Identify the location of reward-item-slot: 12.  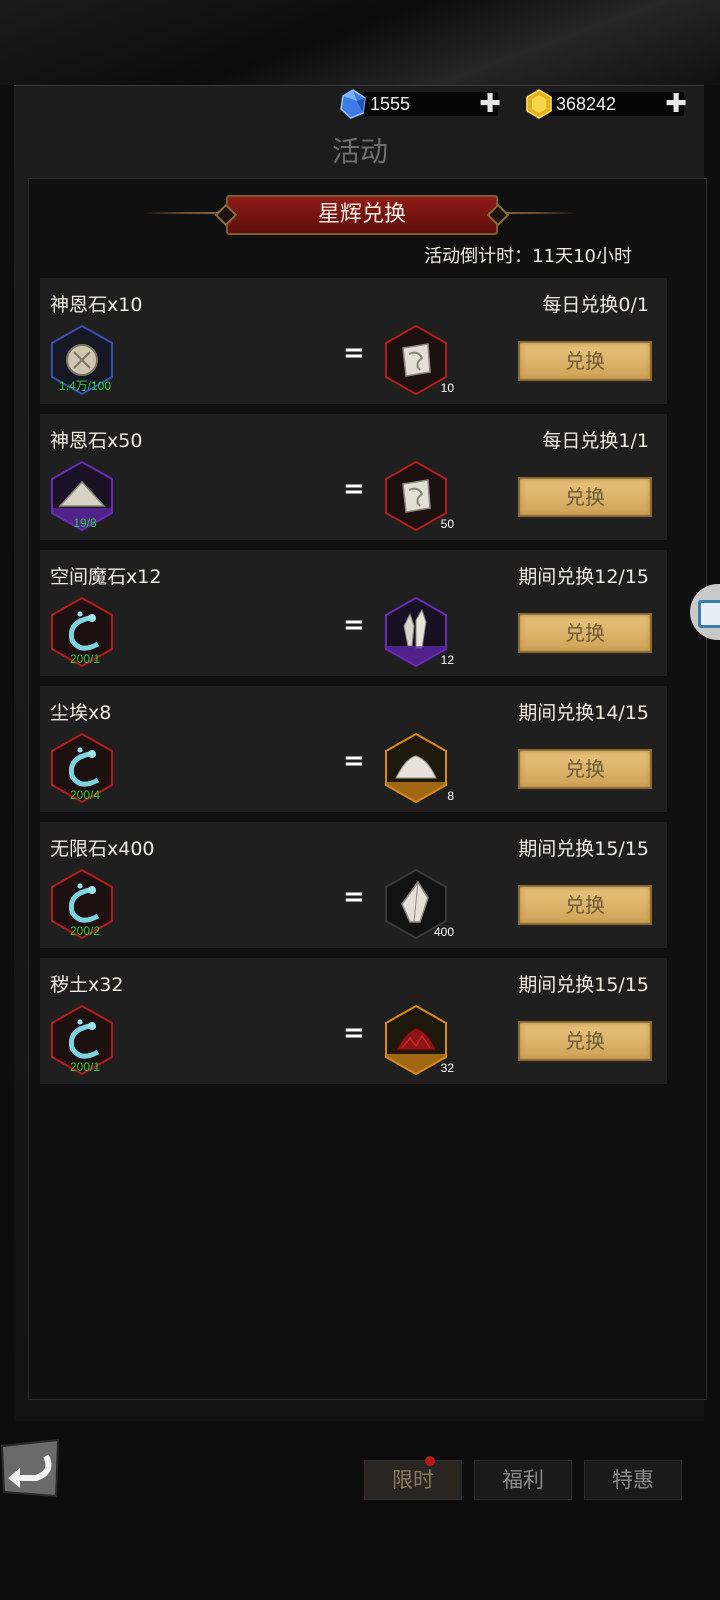
(419, 632).